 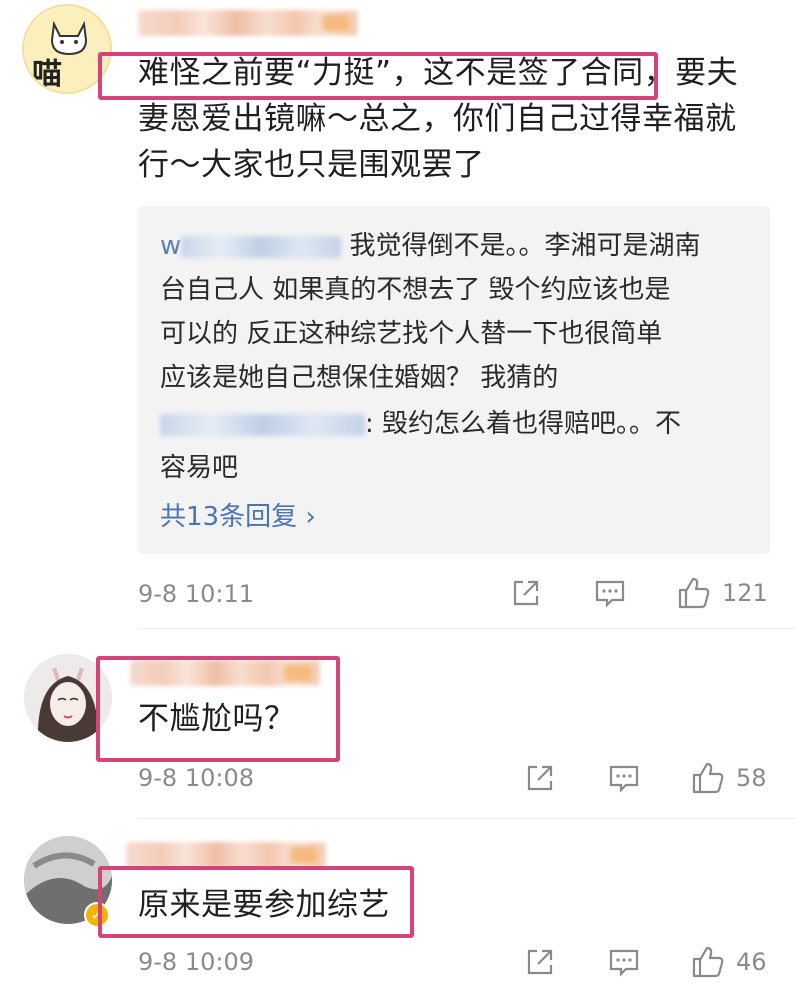 What do you see at coordinates (523, 424) in the screenshot?
I see `reply-text: : 毁约怎么着也得赔吧。。不` at bounding box center [523, 424].